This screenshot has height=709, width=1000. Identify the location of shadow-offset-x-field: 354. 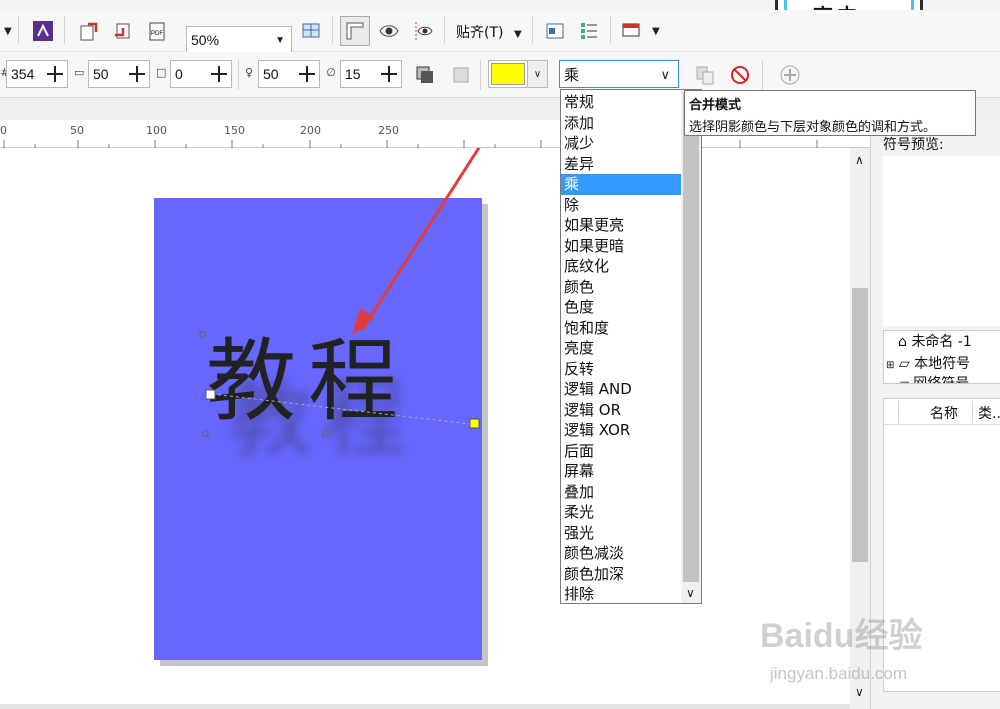
(37, 74).